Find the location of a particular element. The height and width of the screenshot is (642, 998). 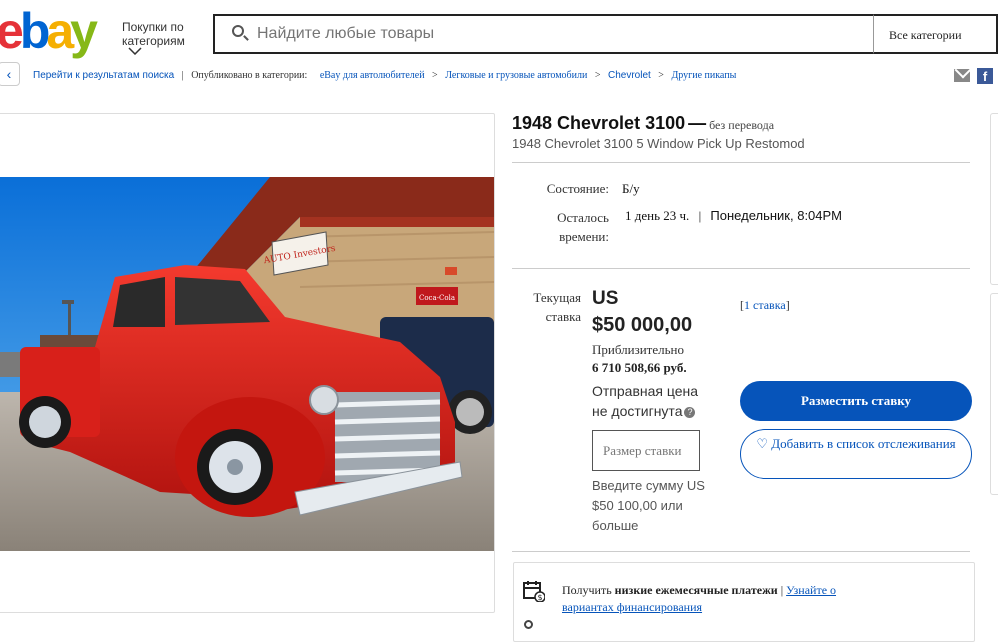

approx-price-rub: 6 710 508,66 руб. is located at coordinates (639, 367).